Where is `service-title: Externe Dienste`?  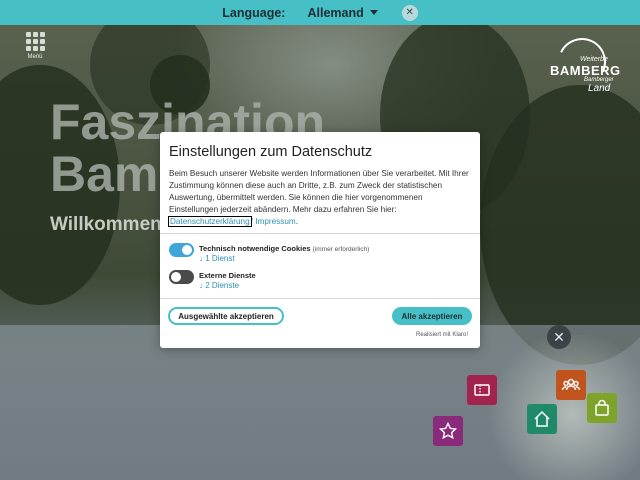 service-title: Externe Dienste is located at coordinates (227, 275).